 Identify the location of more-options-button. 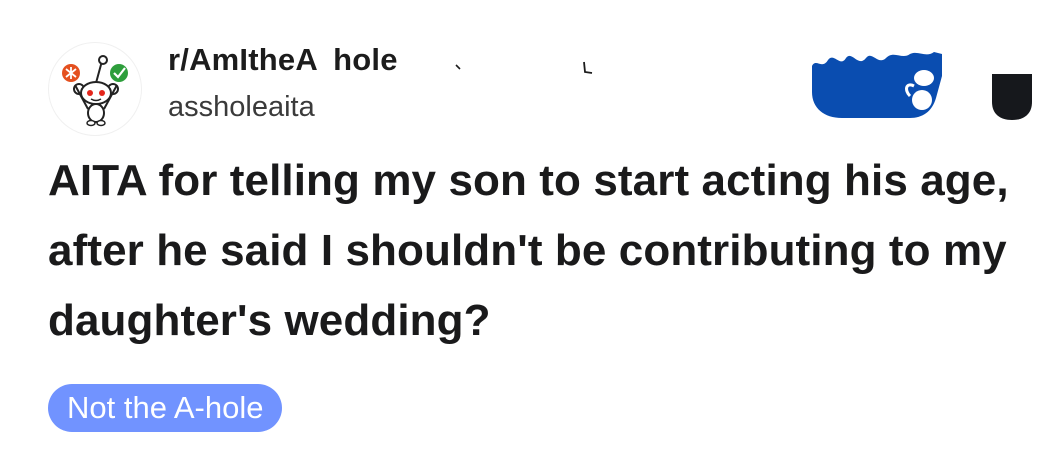
(1012, 97).